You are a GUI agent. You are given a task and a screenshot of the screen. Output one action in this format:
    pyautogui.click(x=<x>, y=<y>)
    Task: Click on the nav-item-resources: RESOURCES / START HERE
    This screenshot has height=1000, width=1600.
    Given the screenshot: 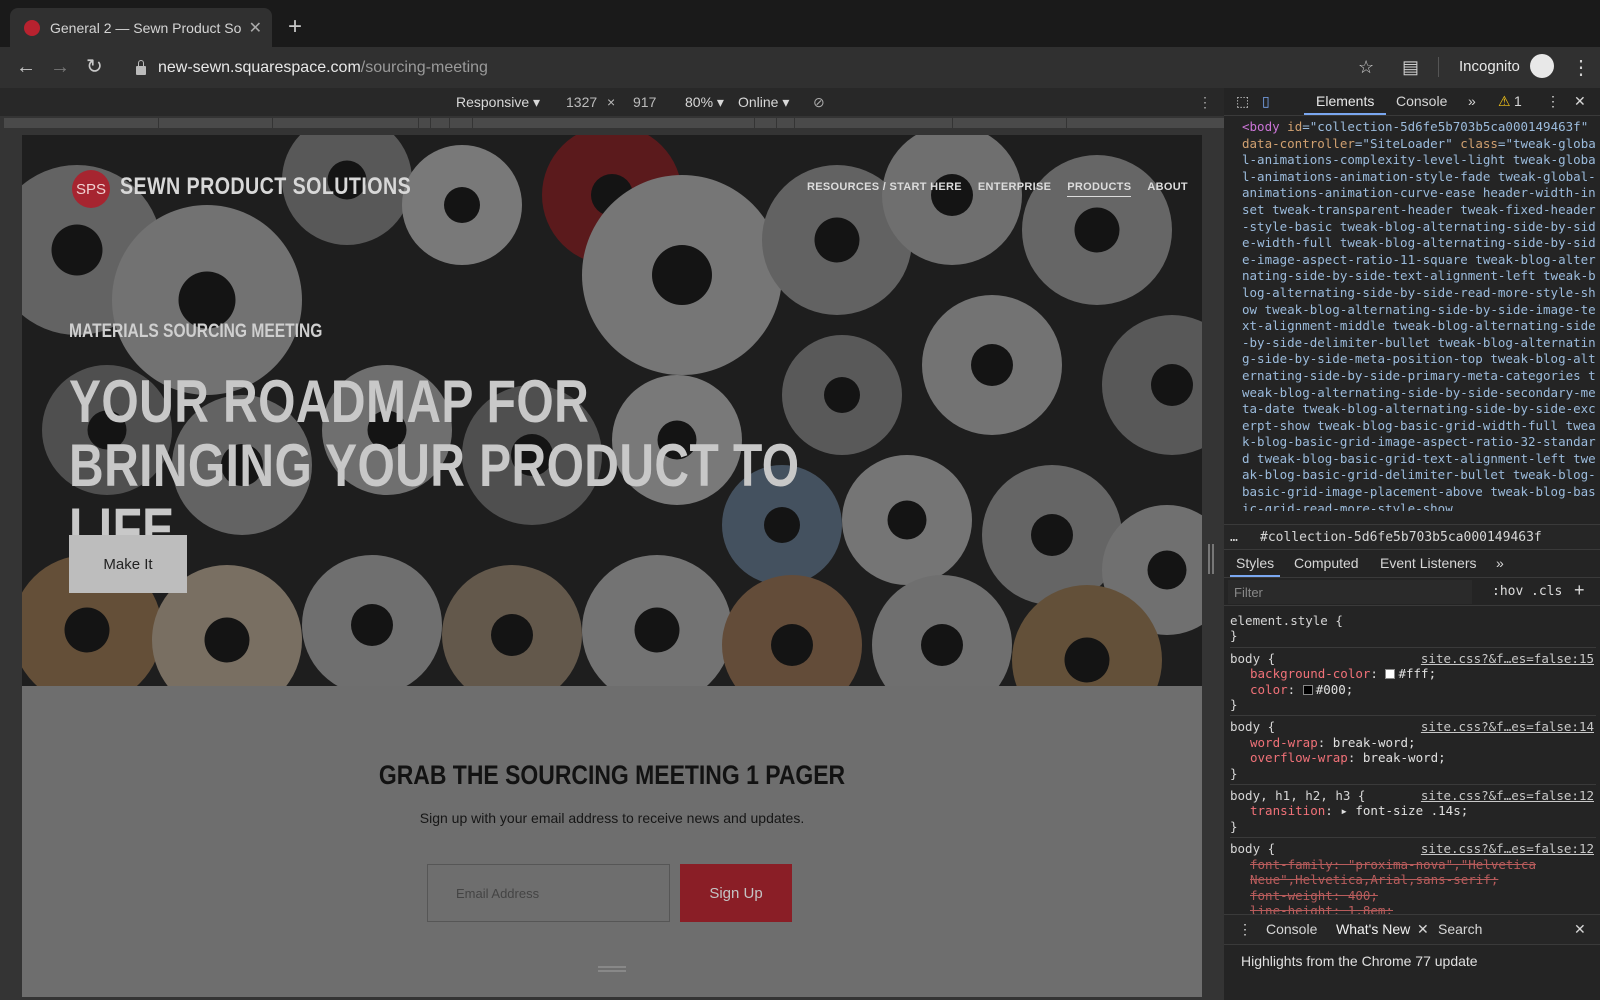 What is the action you would take?
    pyautogui.click(x=884, y=189)
    